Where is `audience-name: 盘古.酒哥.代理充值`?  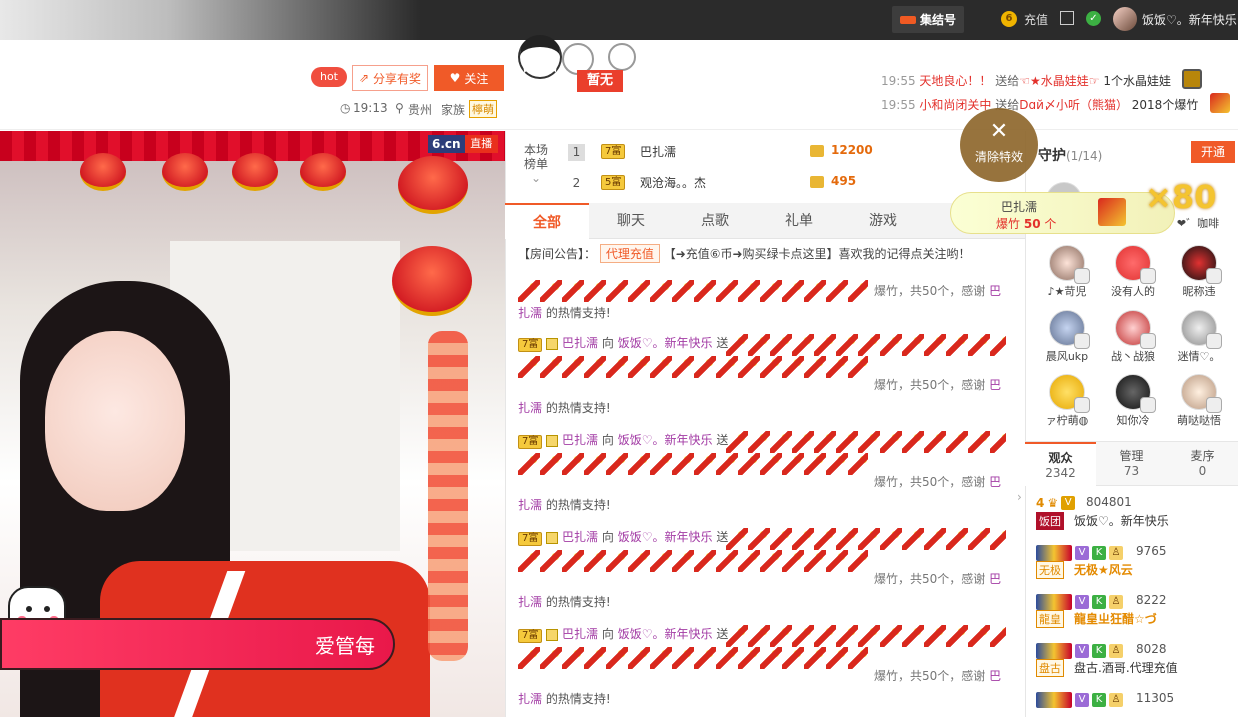
audience-name: 盘古.酒哥.代理充值 is located at coordinates (1126, 667).